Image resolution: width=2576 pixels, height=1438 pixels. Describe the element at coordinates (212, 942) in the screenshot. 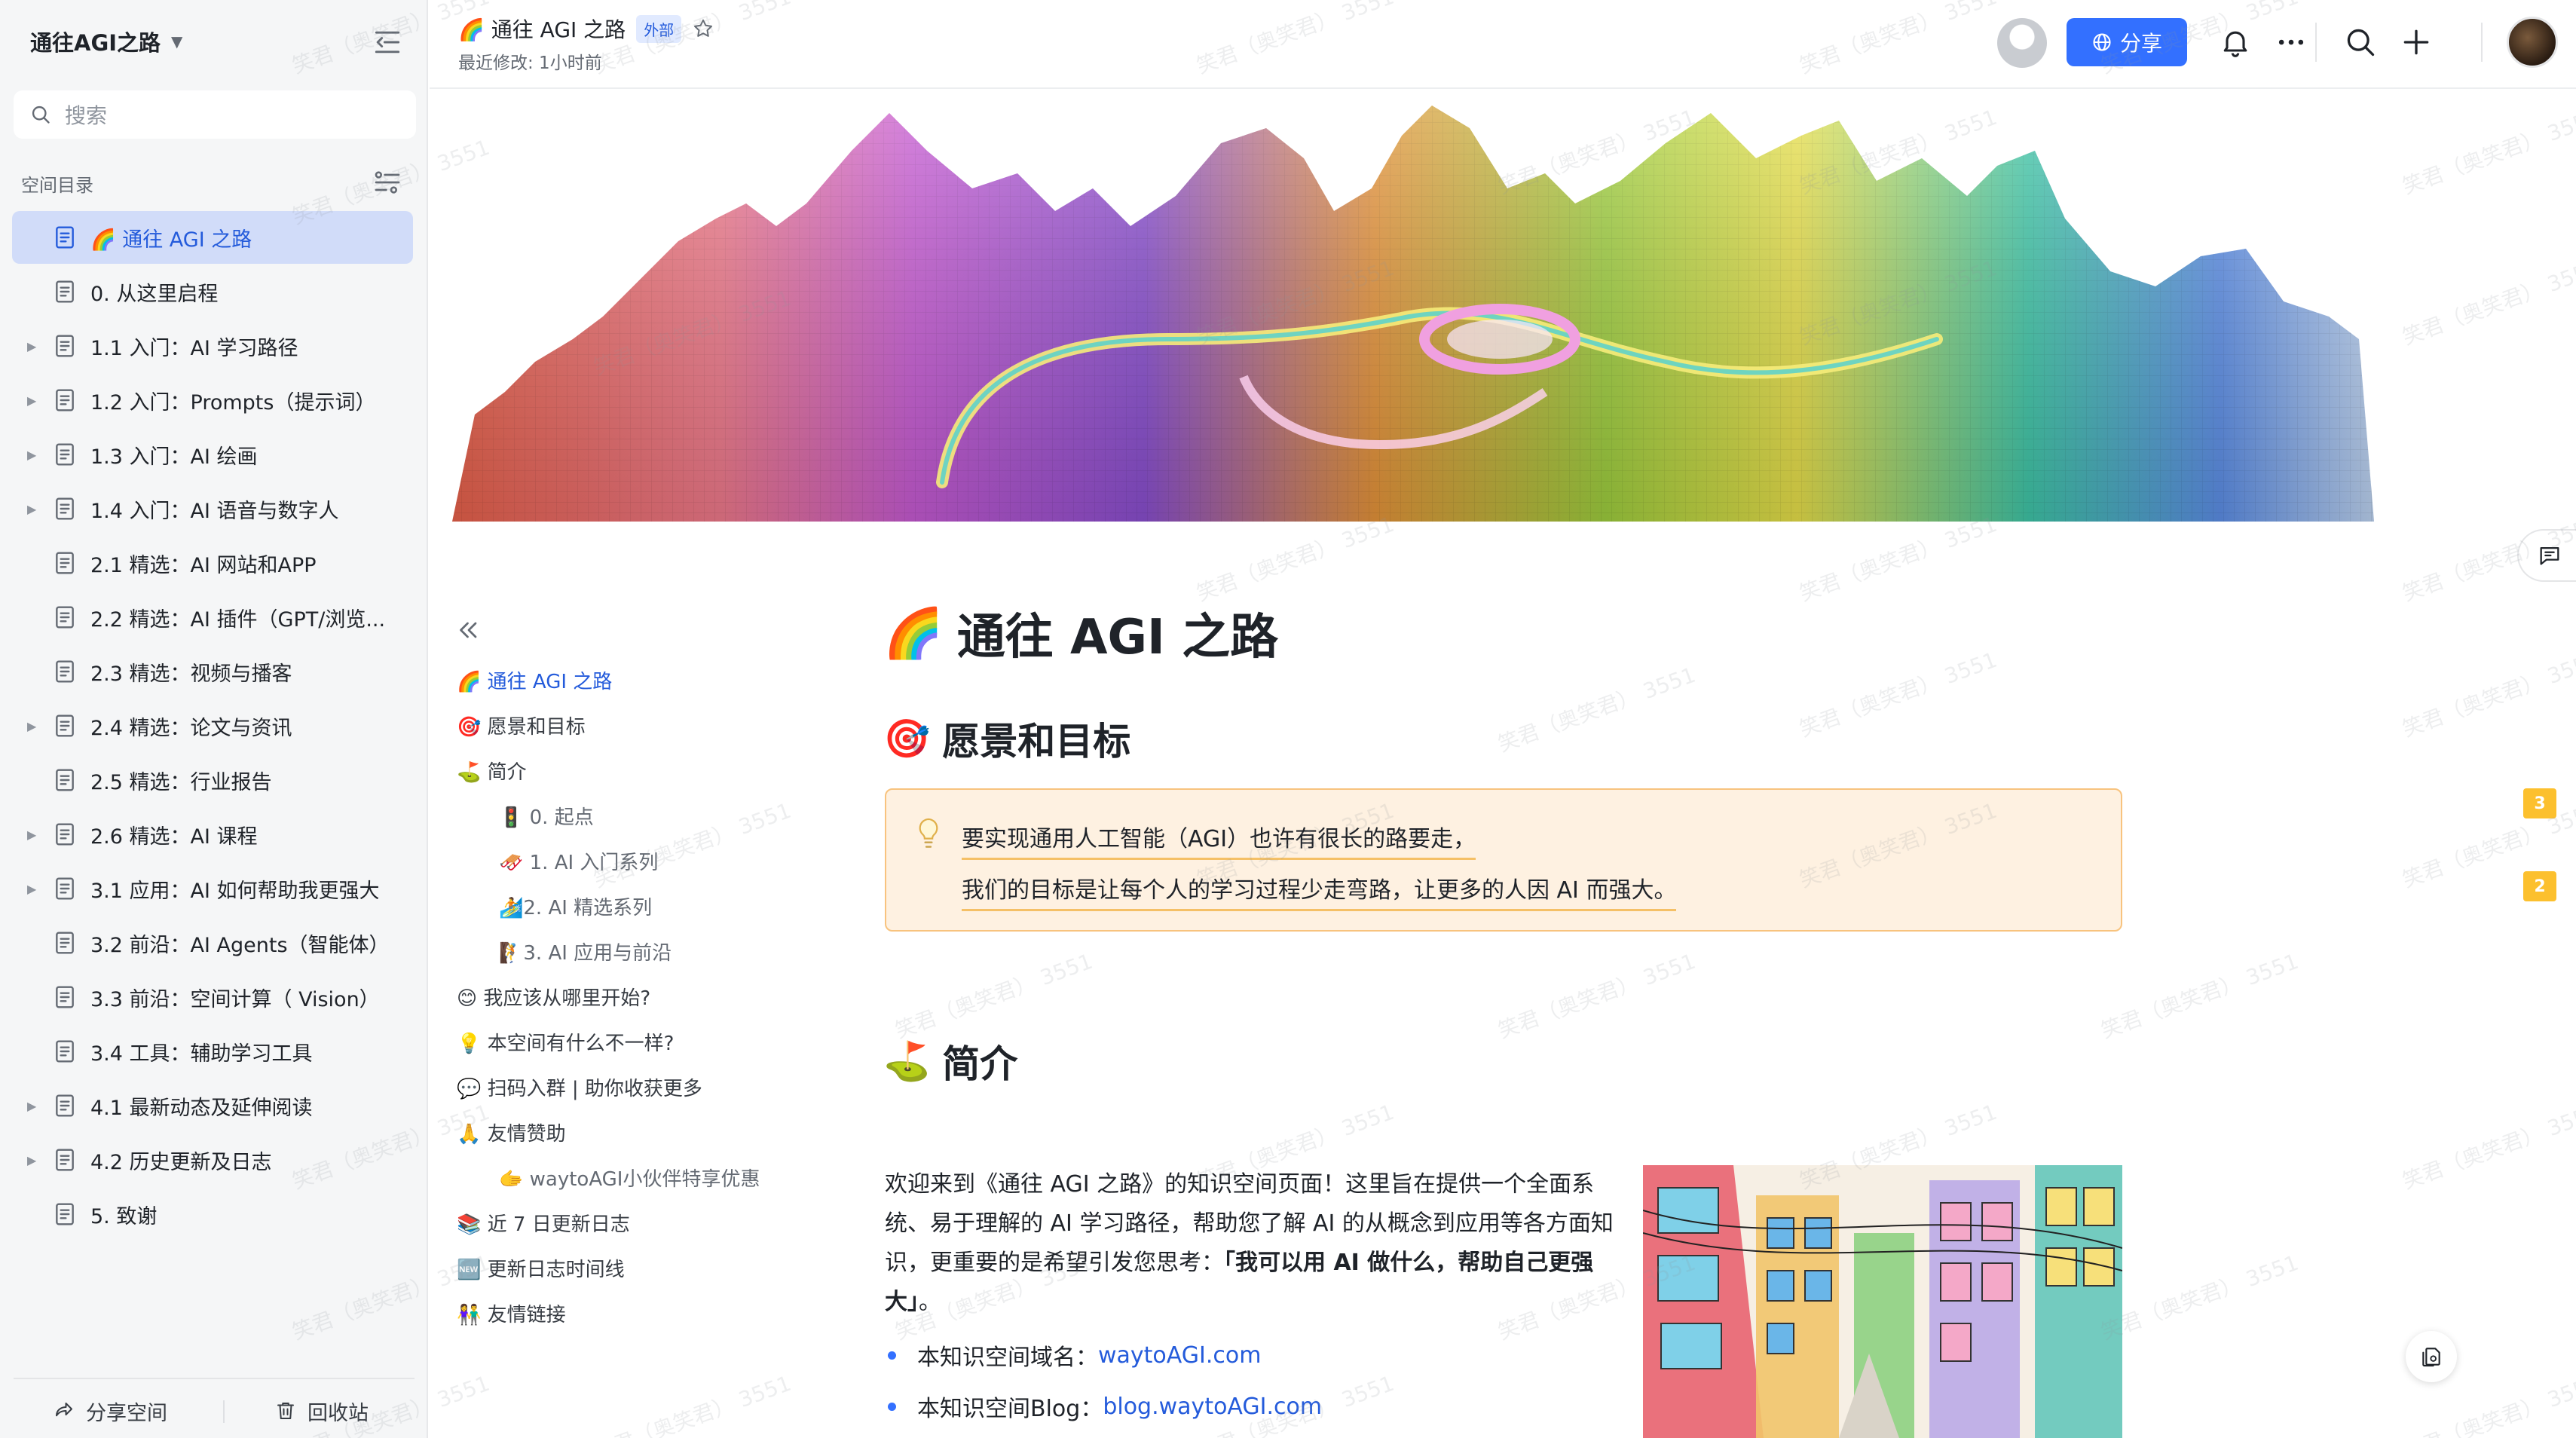

I see `sidebar-item: 3.2 前沿：AI Agents（智能体）` at that location.